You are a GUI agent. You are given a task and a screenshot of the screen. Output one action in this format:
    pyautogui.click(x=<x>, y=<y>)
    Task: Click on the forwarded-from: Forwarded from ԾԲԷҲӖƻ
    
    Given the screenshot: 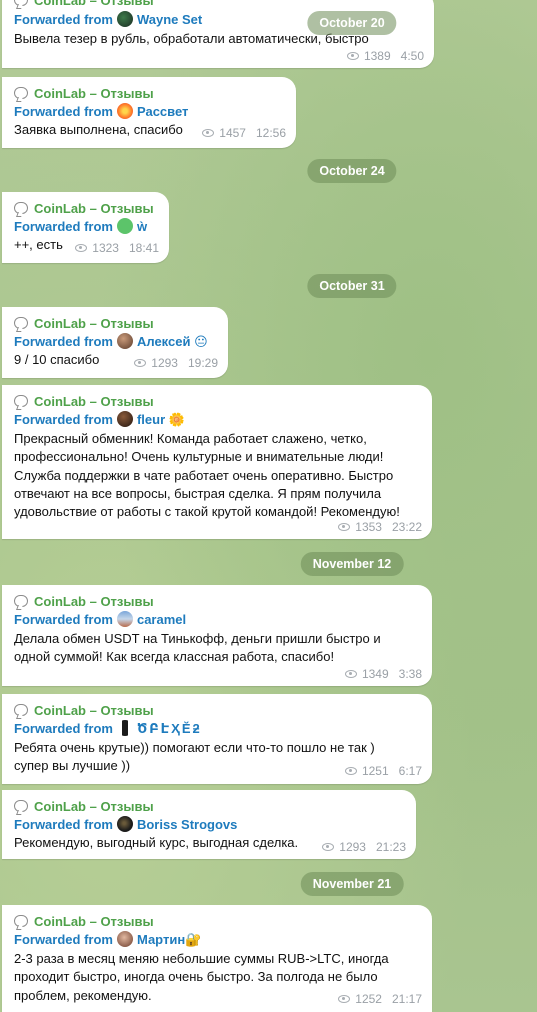 What is the action you would take?
    pyautogui.click(x=108, y=729)
    